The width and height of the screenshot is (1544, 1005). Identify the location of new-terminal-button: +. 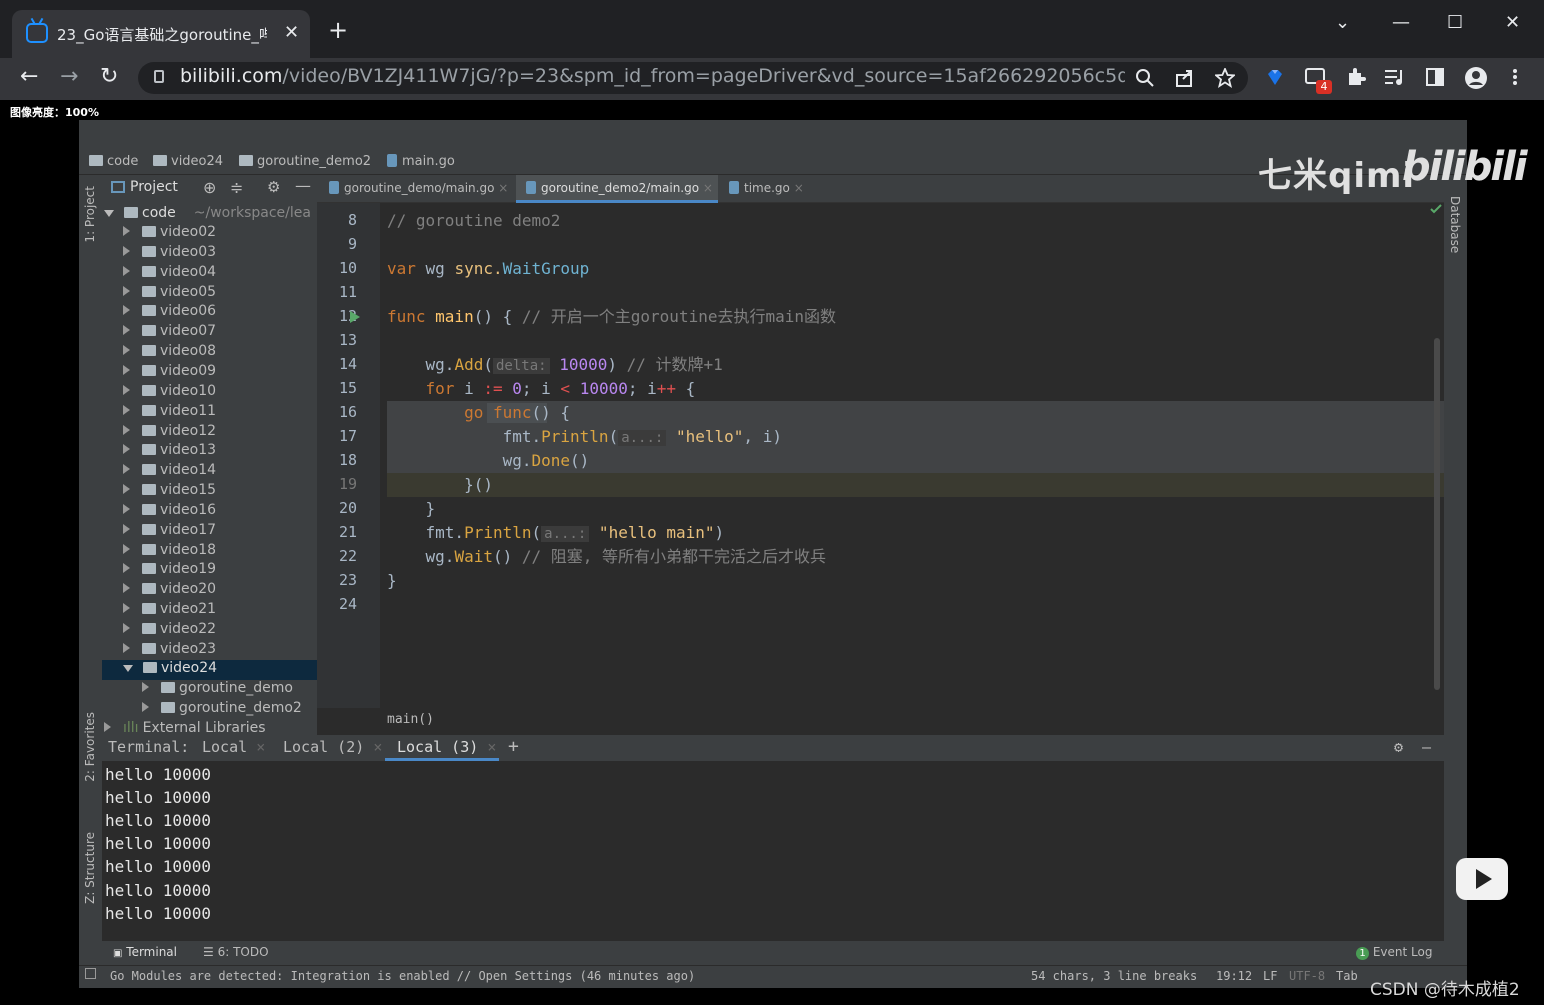
(513, 746).